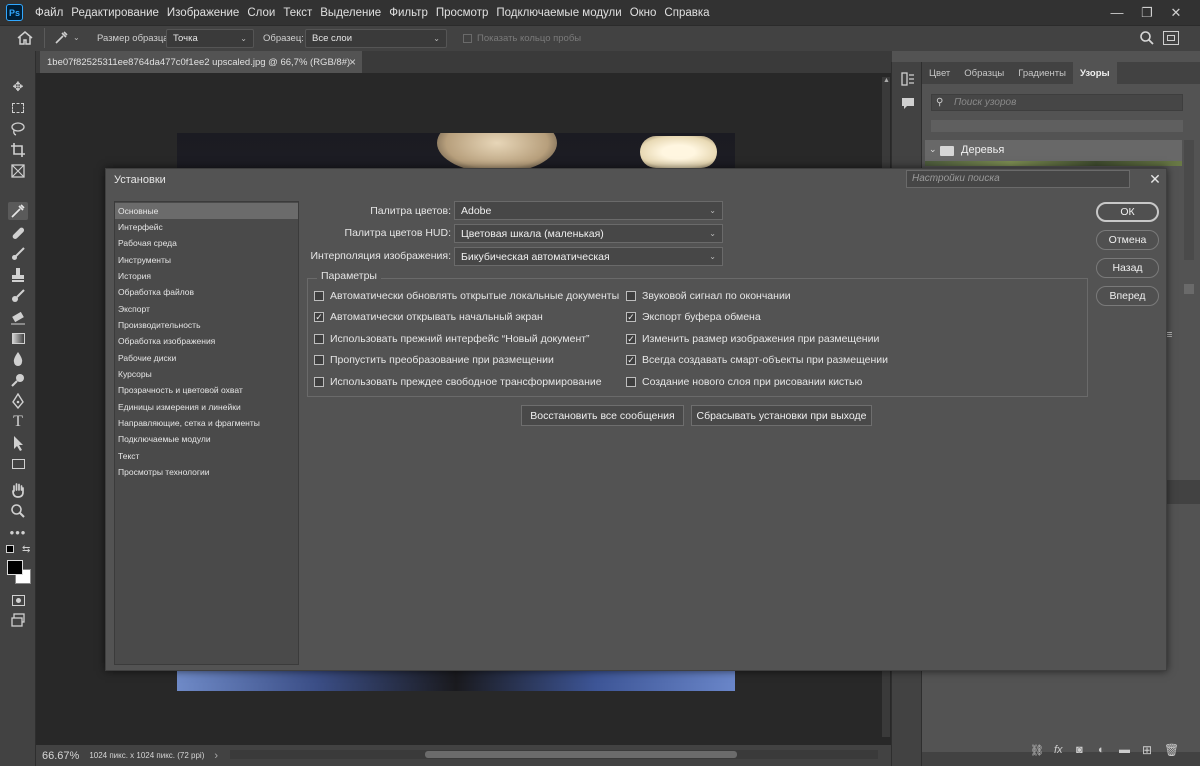  I want to click on nav-tools: Инструменты, so click(206, 260).